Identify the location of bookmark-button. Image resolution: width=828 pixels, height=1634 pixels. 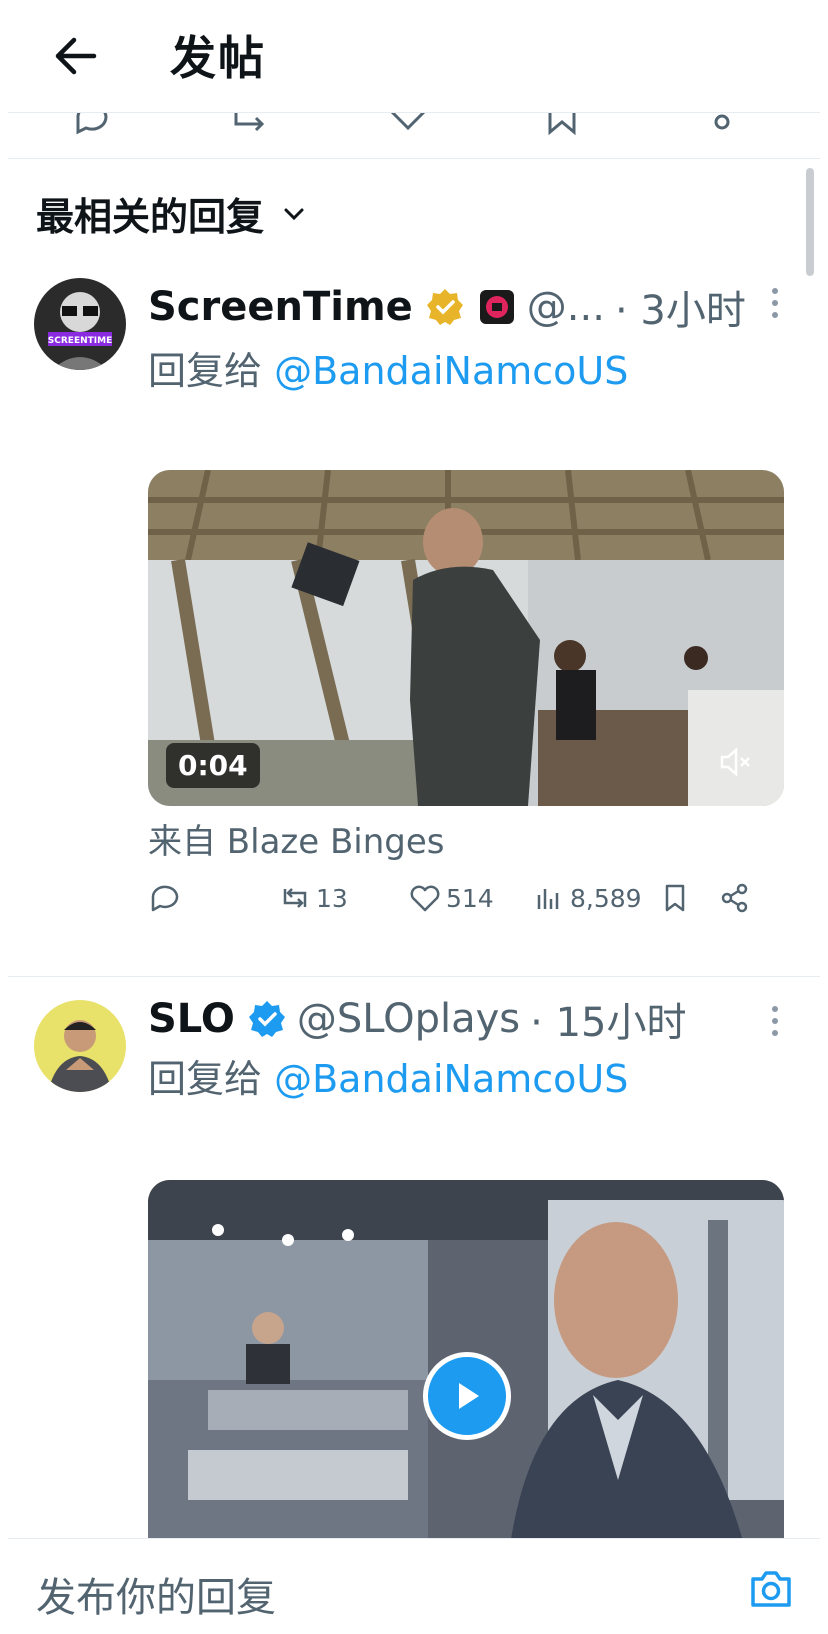
(675, 898).